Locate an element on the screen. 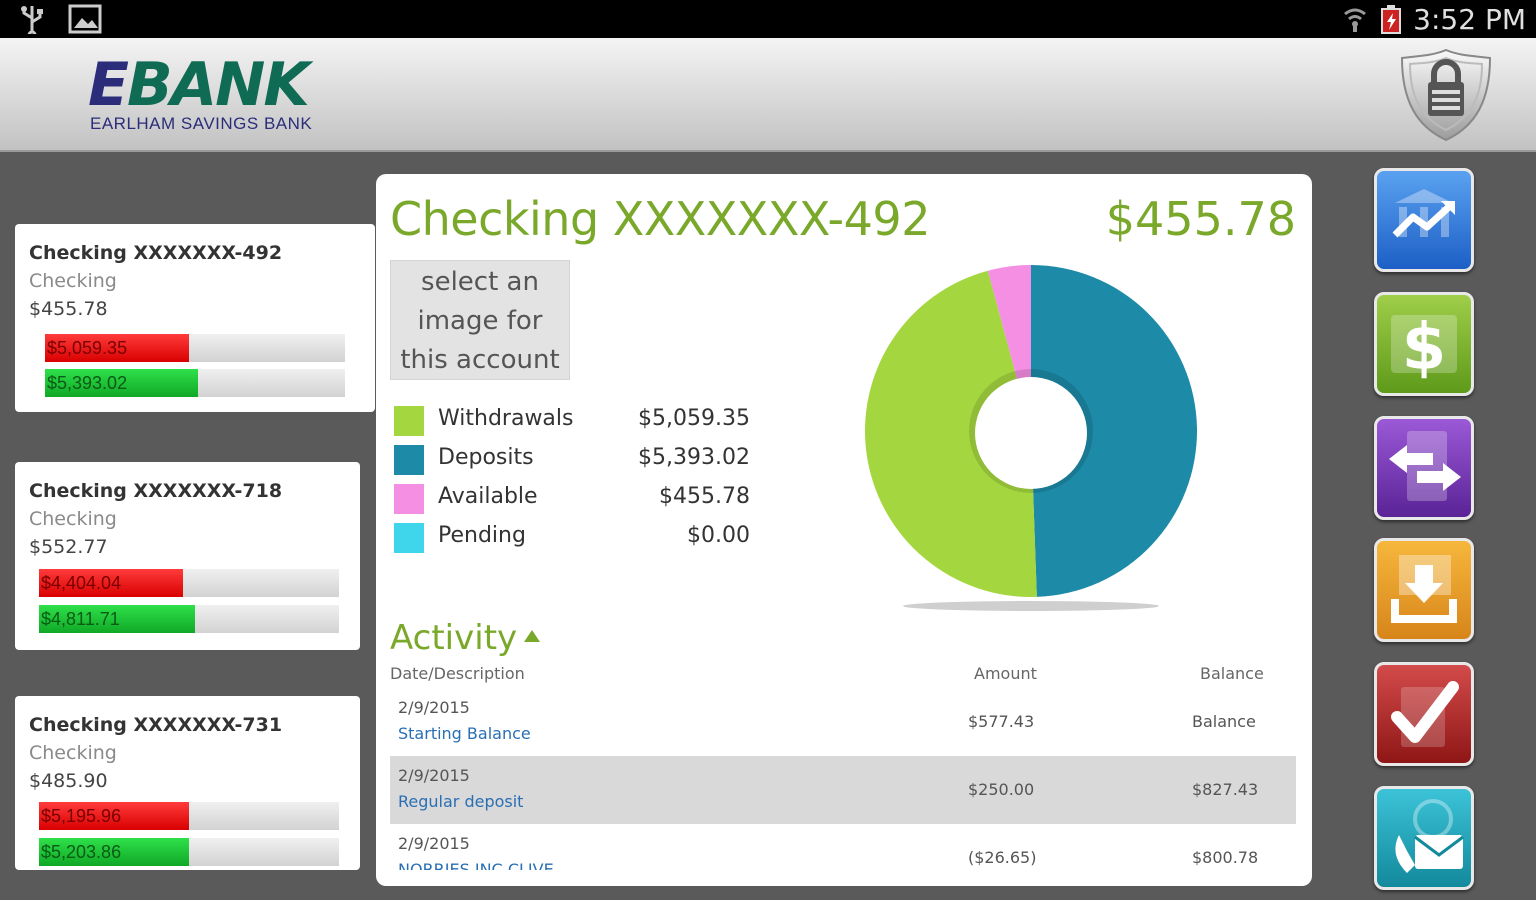 This screenshot has width=1536, height=900. select-image-line: image for is located at coordinates (480, 321).